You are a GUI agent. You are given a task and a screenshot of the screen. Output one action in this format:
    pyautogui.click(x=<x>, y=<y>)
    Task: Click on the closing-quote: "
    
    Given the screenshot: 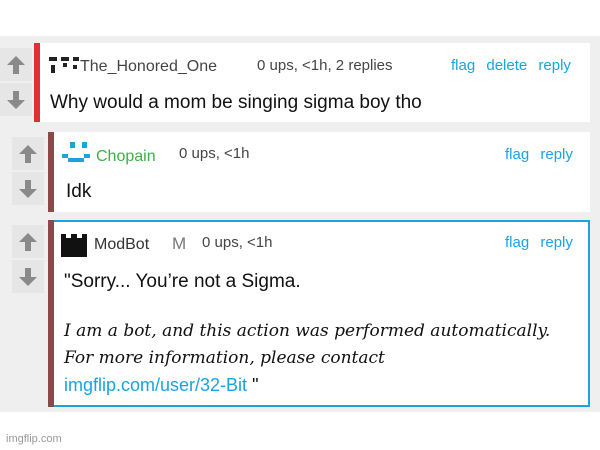 What is the action you would take?
    pyautogui.click(x=253, y=385)
    